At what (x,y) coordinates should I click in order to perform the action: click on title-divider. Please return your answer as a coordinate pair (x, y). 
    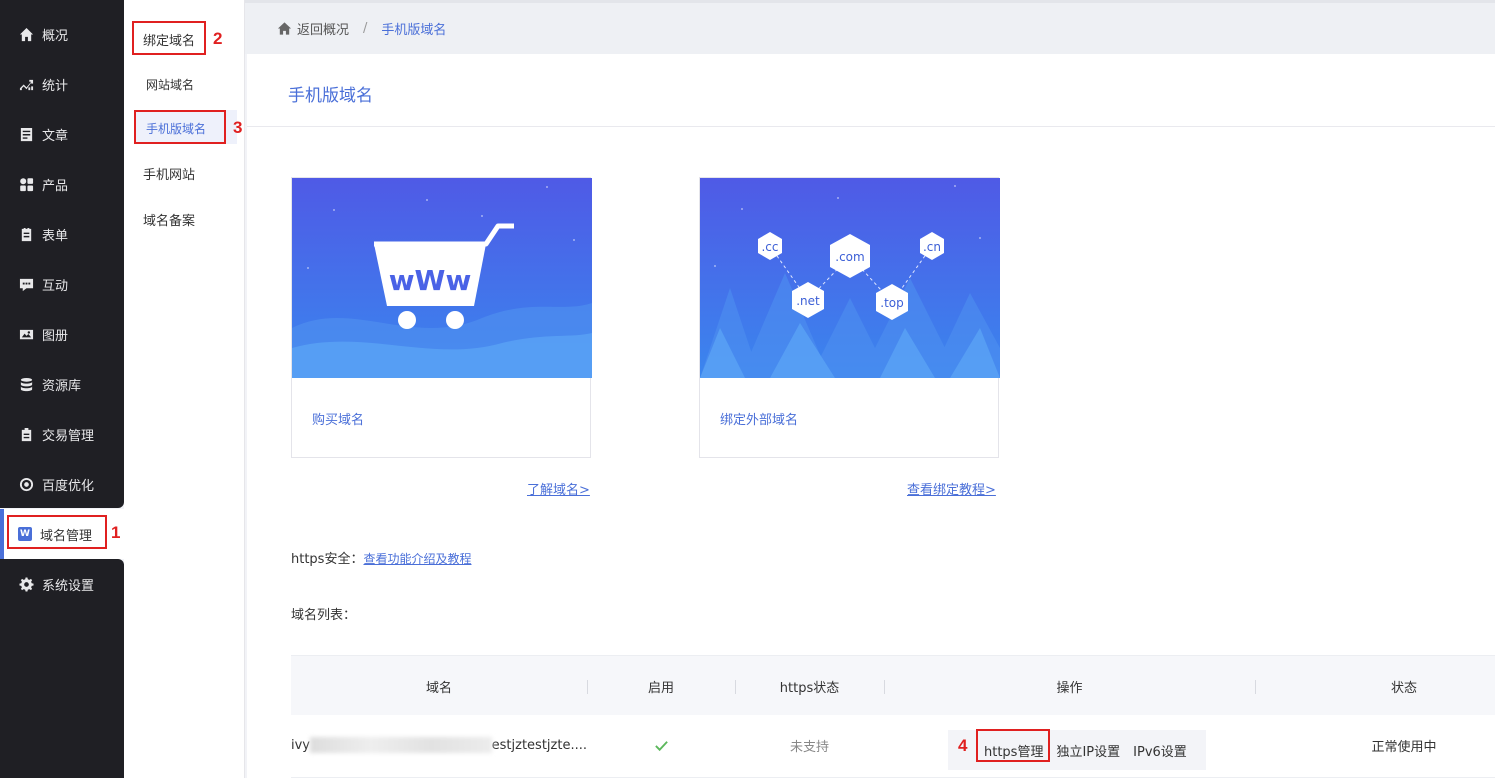
    Looking at the image, I should click on (871, 126).